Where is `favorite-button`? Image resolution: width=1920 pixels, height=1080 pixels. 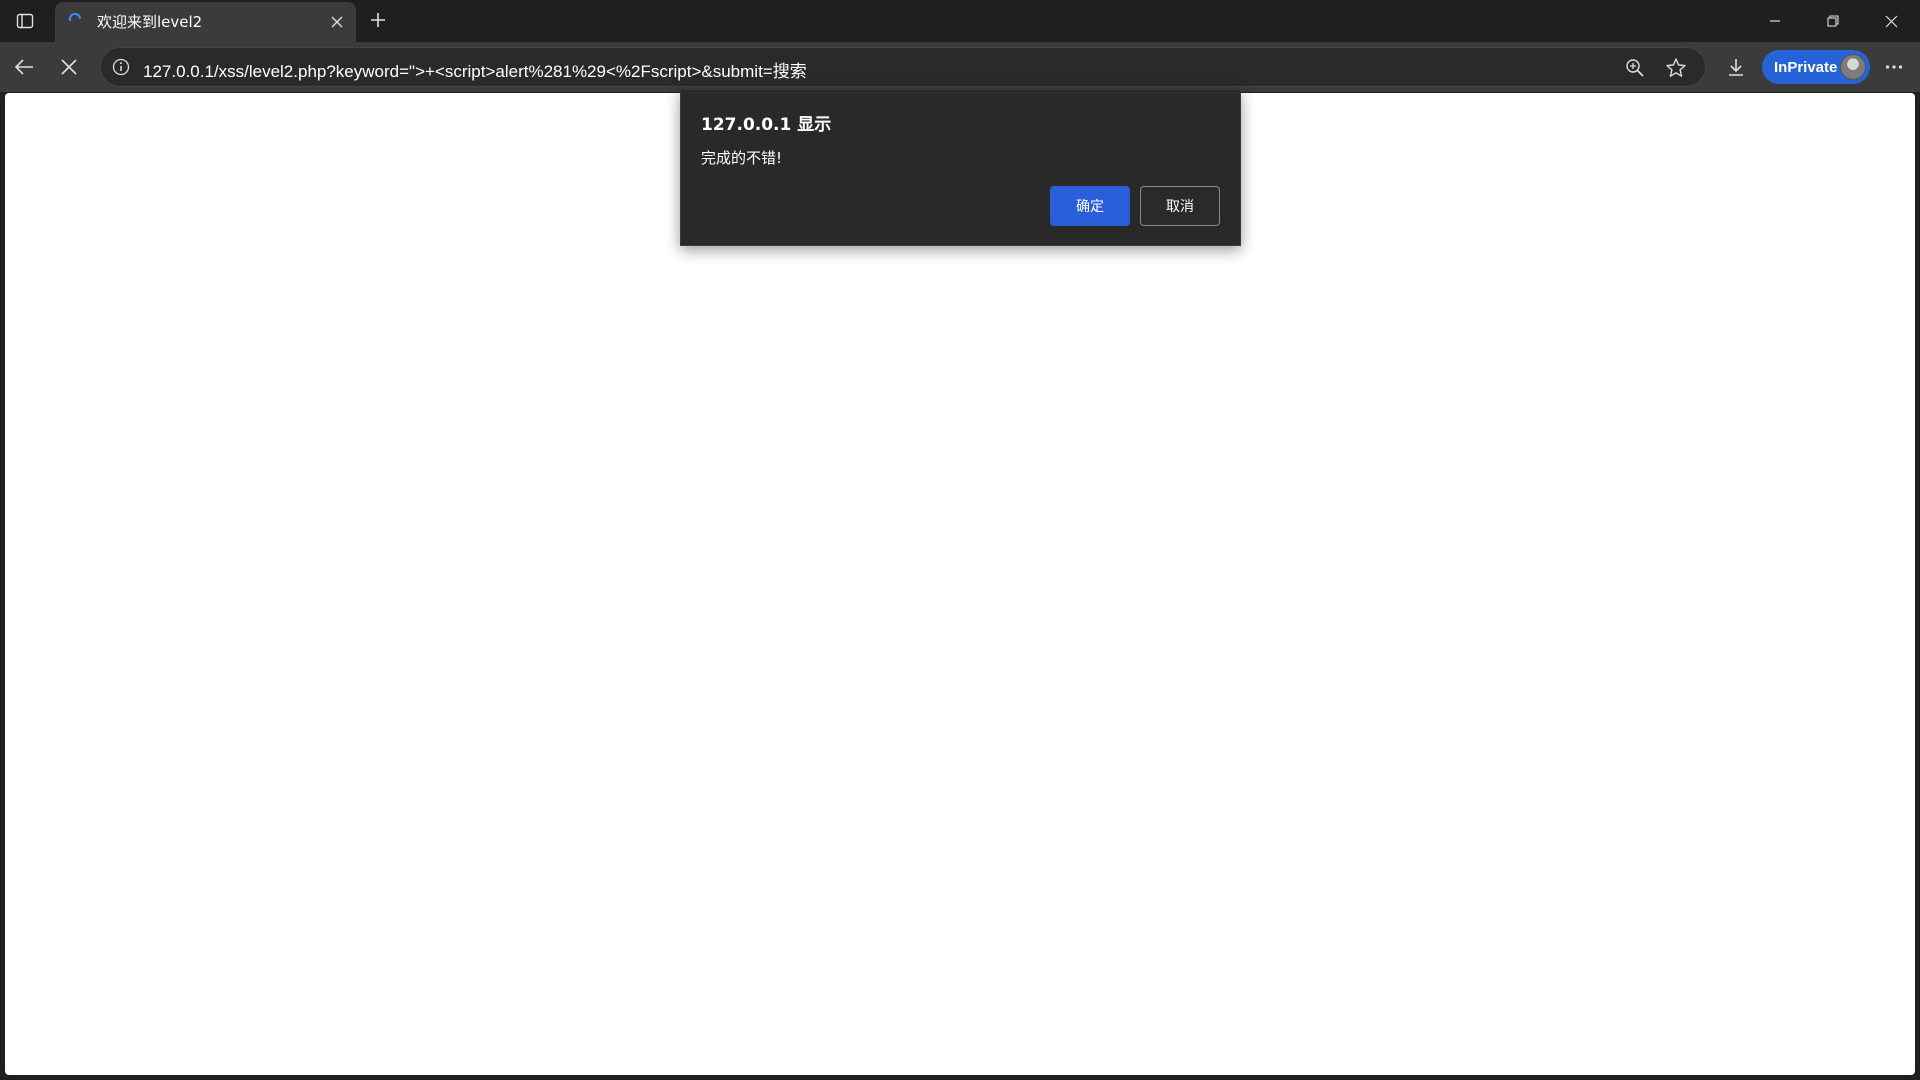
favorite-button is located at coordinates (1676, 68).